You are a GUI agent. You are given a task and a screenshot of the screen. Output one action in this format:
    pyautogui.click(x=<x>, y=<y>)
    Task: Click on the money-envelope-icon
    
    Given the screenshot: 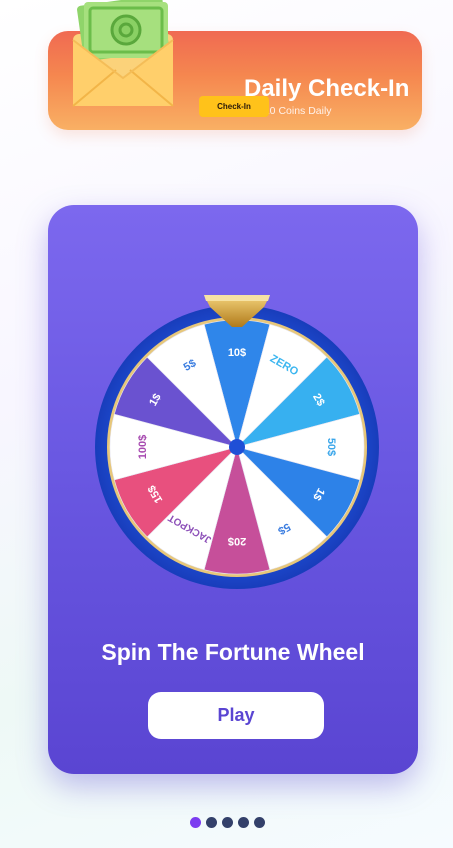 What is the action you would take?
    pyautogui.click(x=123, y=53)
    